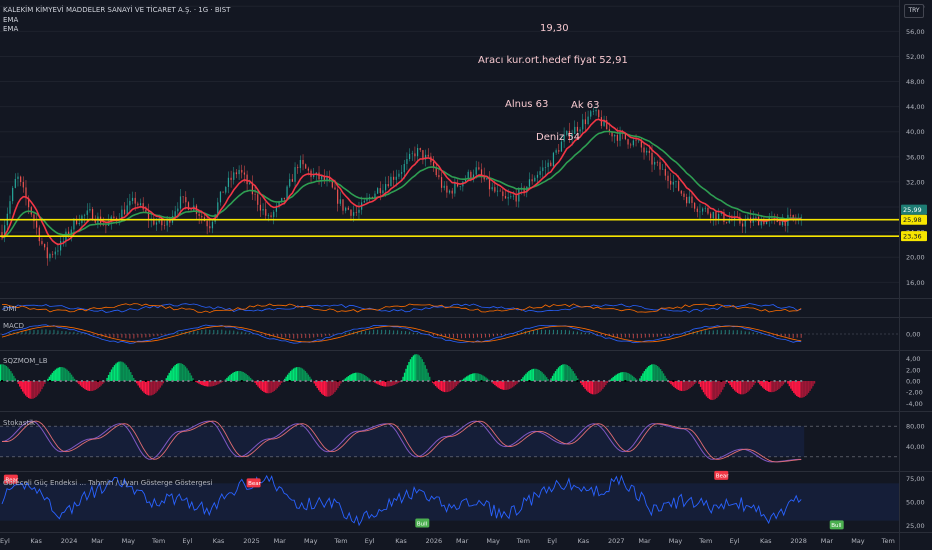 The width and height of the screenshot is (932, 550). What do you see at coordinates (25, 361) in the screenshot?
I see `sqzmom-pane-label: SQZMOM_LB` at bounding box center [25, 361].